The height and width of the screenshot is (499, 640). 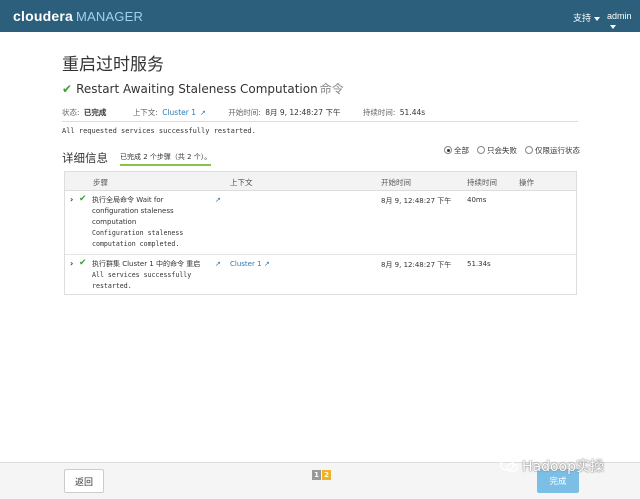 I want to click on step-message: restarted., so click(x=112, y=286).